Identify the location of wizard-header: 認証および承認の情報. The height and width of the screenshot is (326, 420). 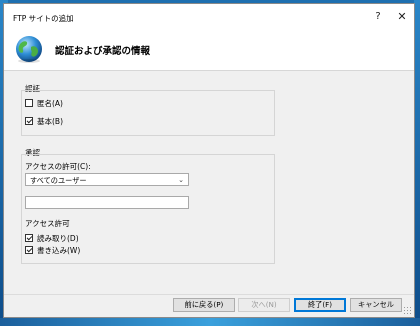
(209, 50).